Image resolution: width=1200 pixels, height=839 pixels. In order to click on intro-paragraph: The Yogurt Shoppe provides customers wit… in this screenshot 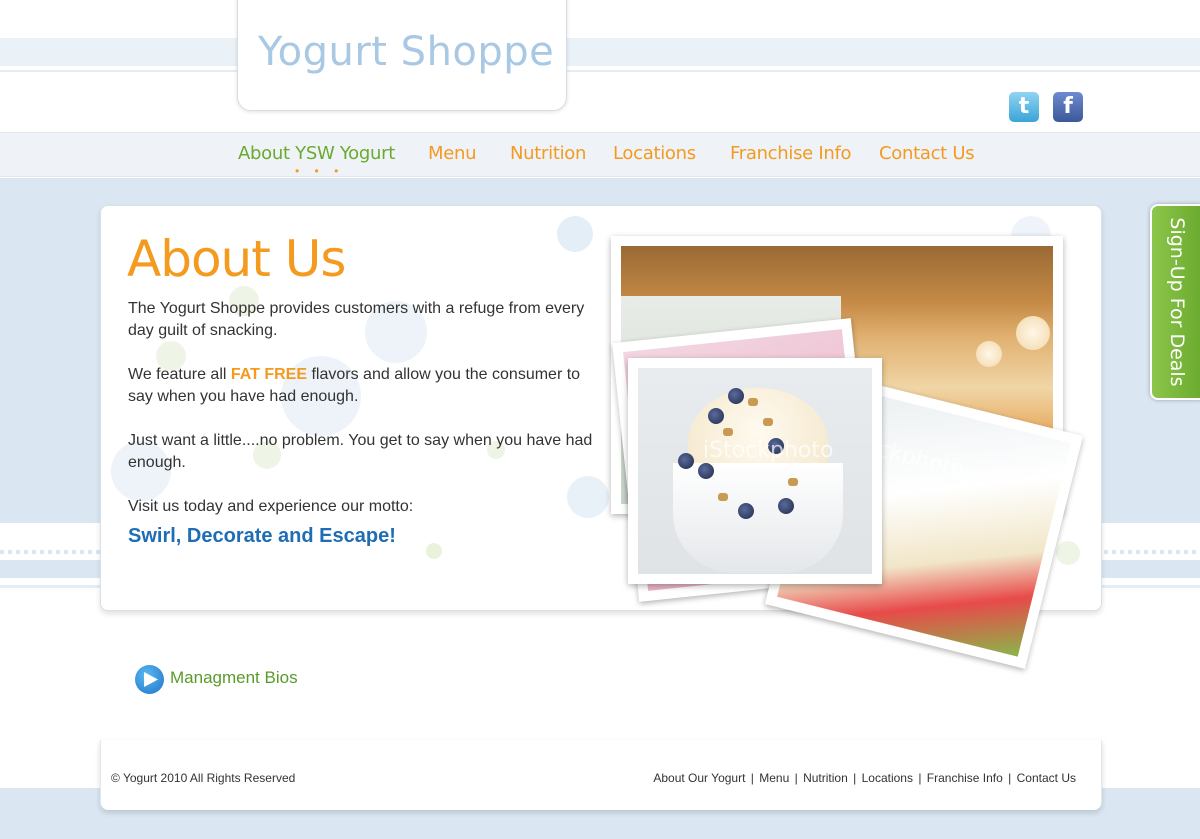, I will do `click(356, 319)`.